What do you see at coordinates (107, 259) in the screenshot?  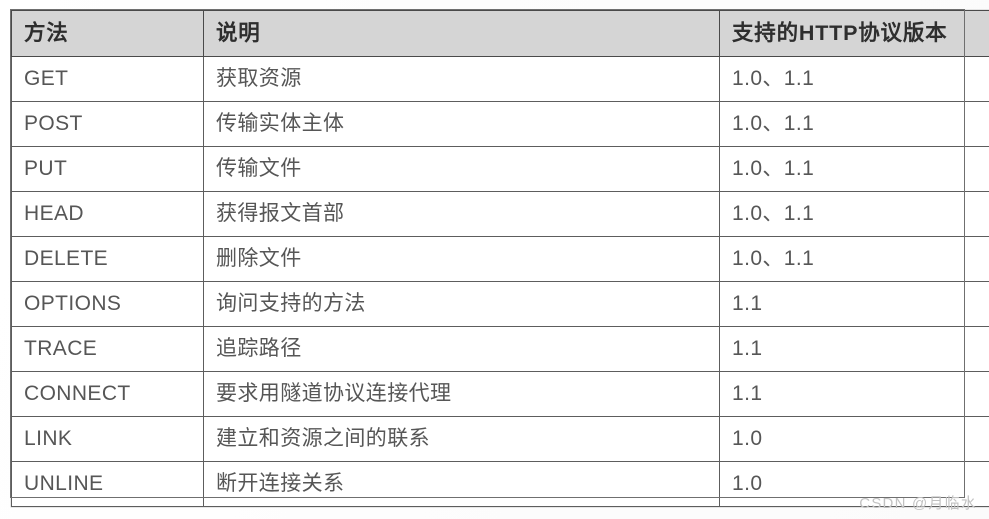 I see `cell-method: DELETE` at bounding box center [107, 259].